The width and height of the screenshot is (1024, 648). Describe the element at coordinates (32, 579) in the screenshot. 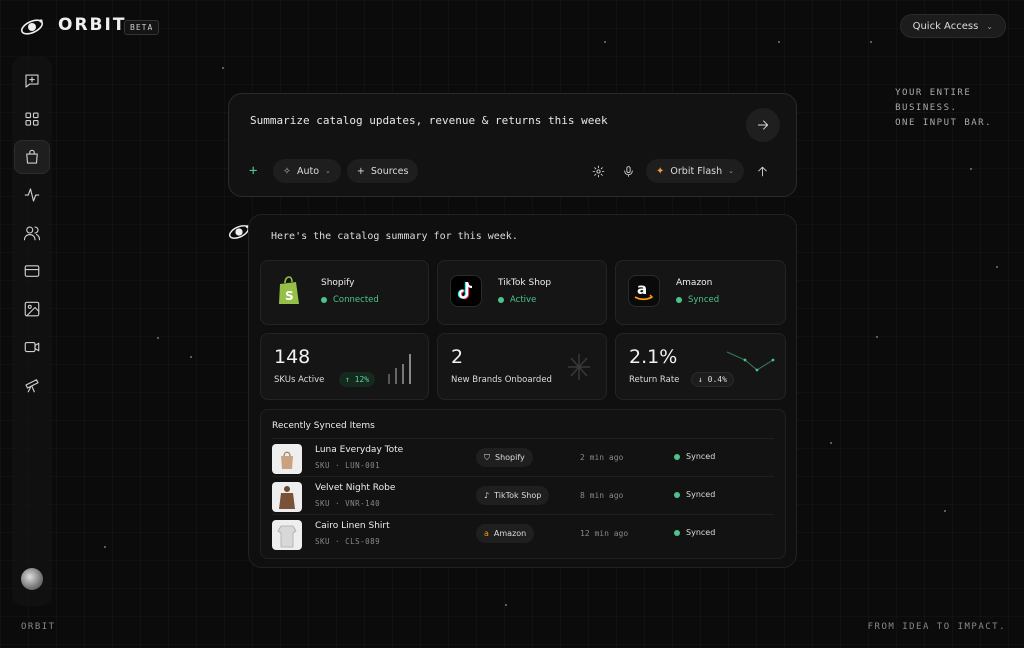

I see `avatar` at that location.